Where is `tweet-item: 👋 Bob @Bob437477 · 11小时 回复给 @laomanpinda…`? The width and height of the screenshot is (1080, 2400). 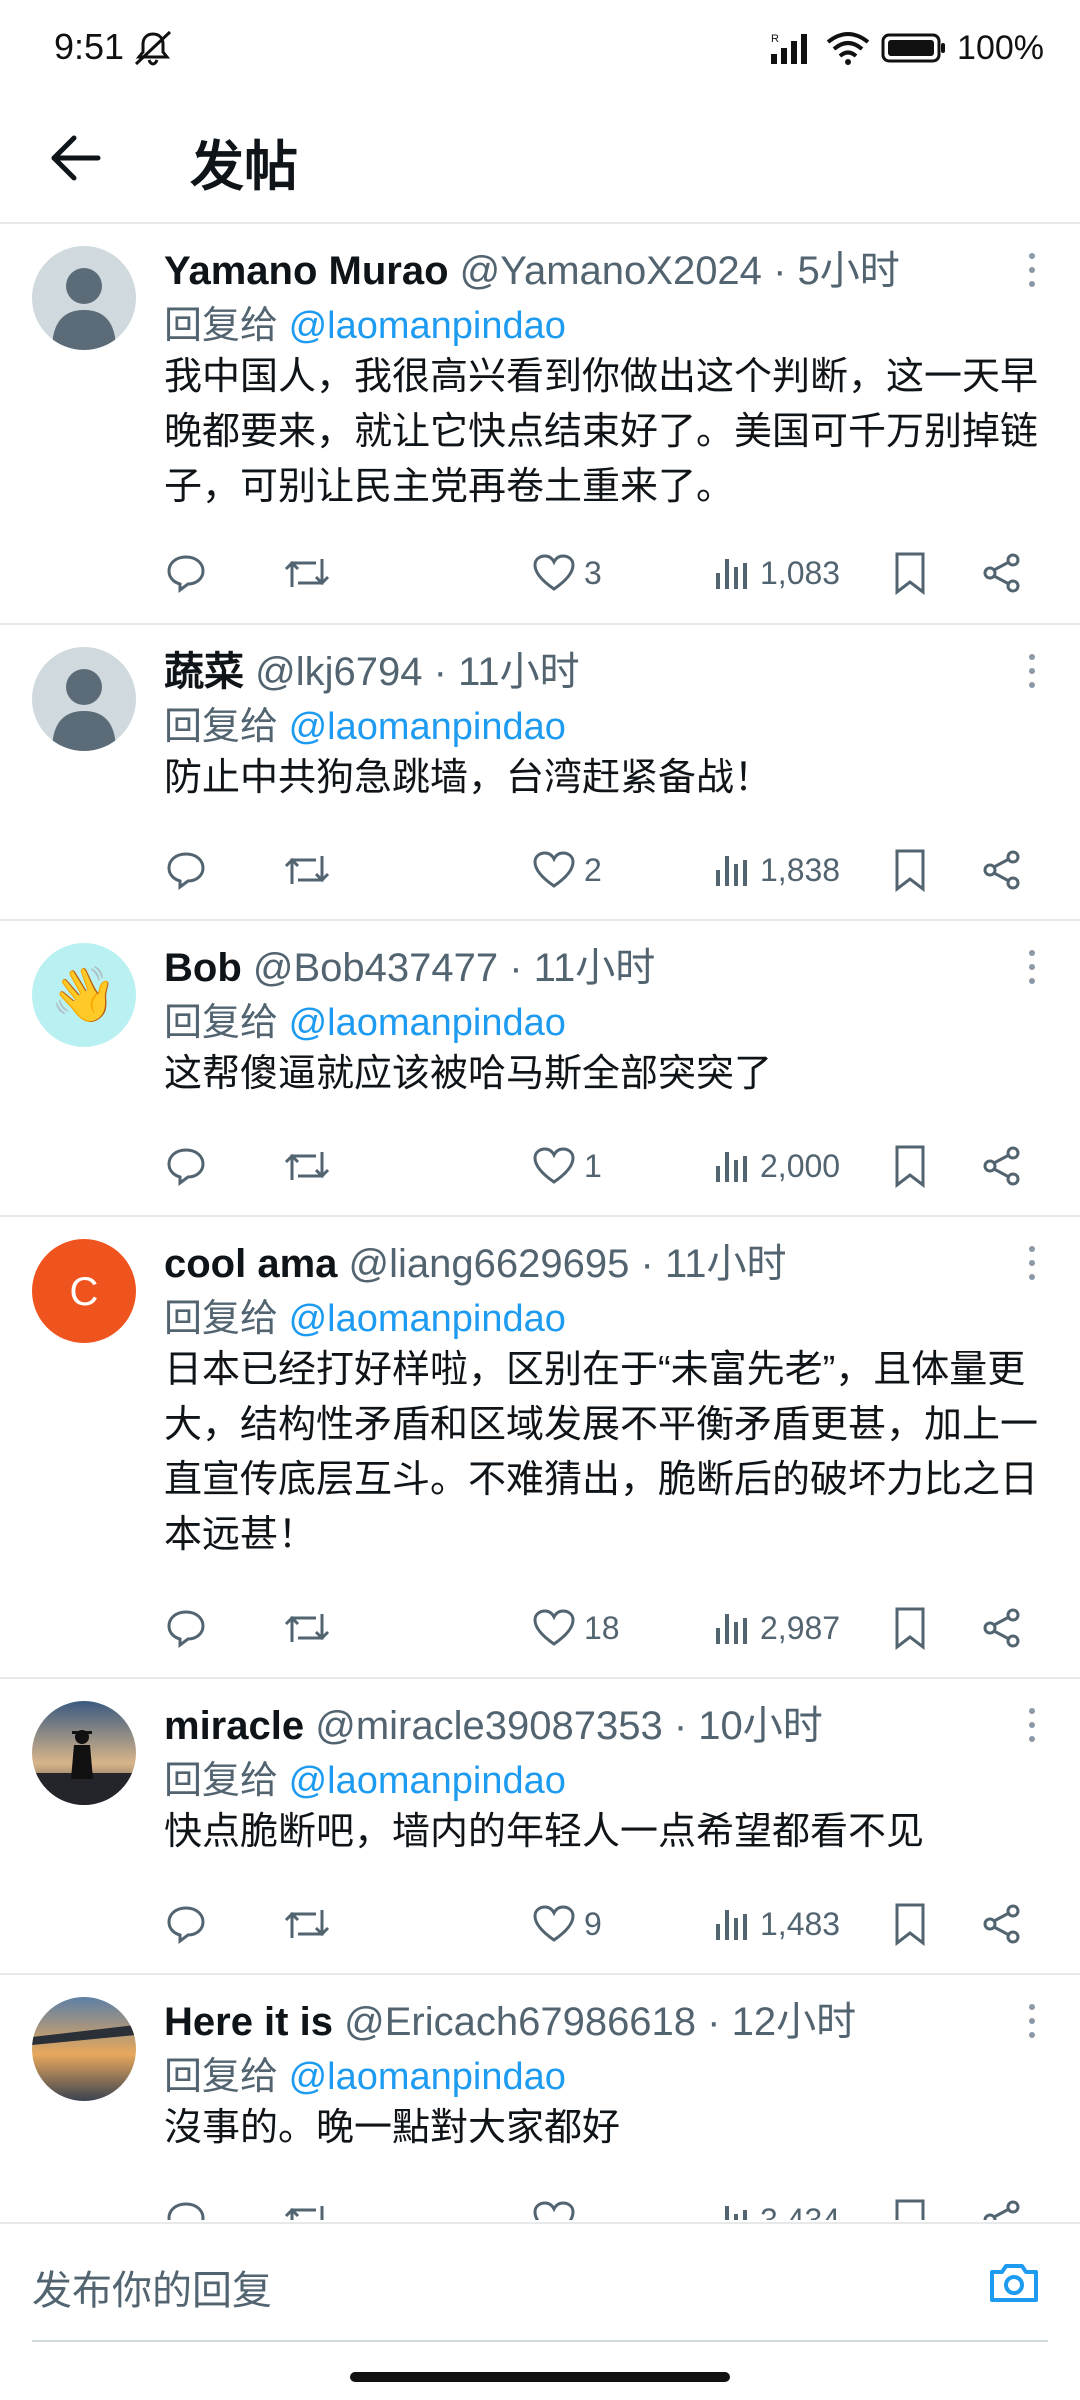 tweet-item: 👋 Bob @Bob437477 · 11小时 回复给 @laomanpinda… is located at coordinates (540, 1069).